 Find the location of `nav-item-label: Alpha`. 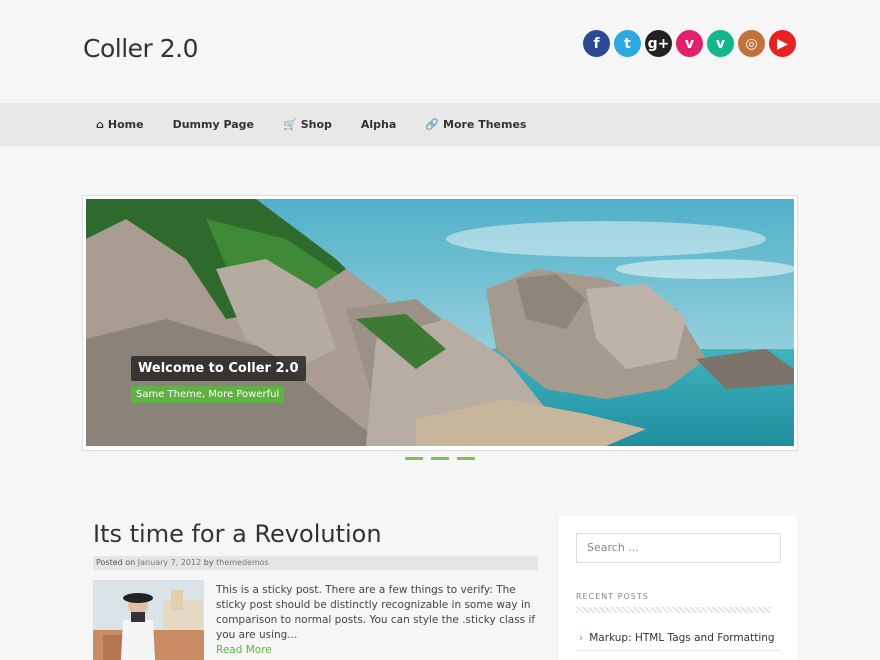

nav-item-label: Alpha is located at coordinates (378, 124).